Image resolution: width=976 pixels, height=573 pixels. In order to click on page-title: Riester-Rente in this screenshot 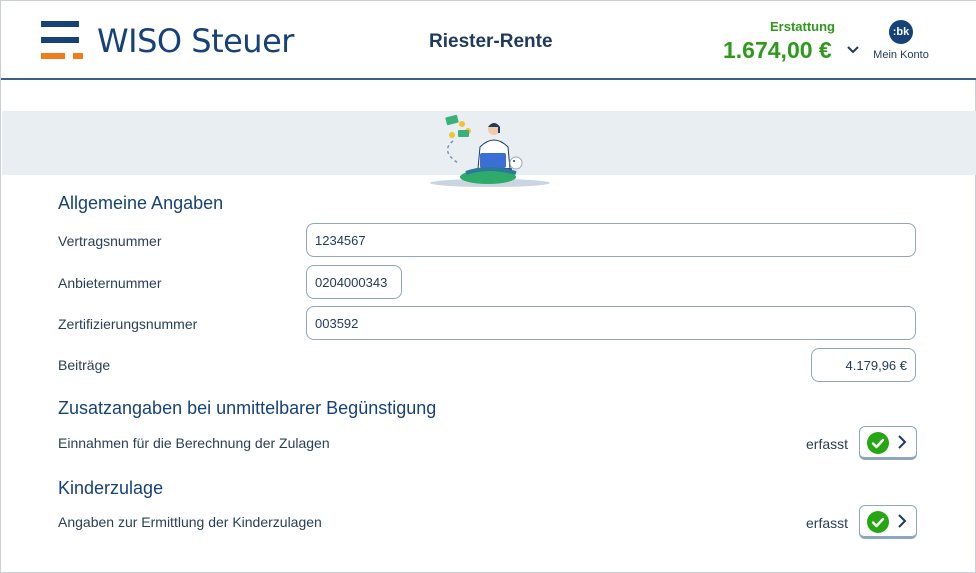, I will do `click(491, 41)`.